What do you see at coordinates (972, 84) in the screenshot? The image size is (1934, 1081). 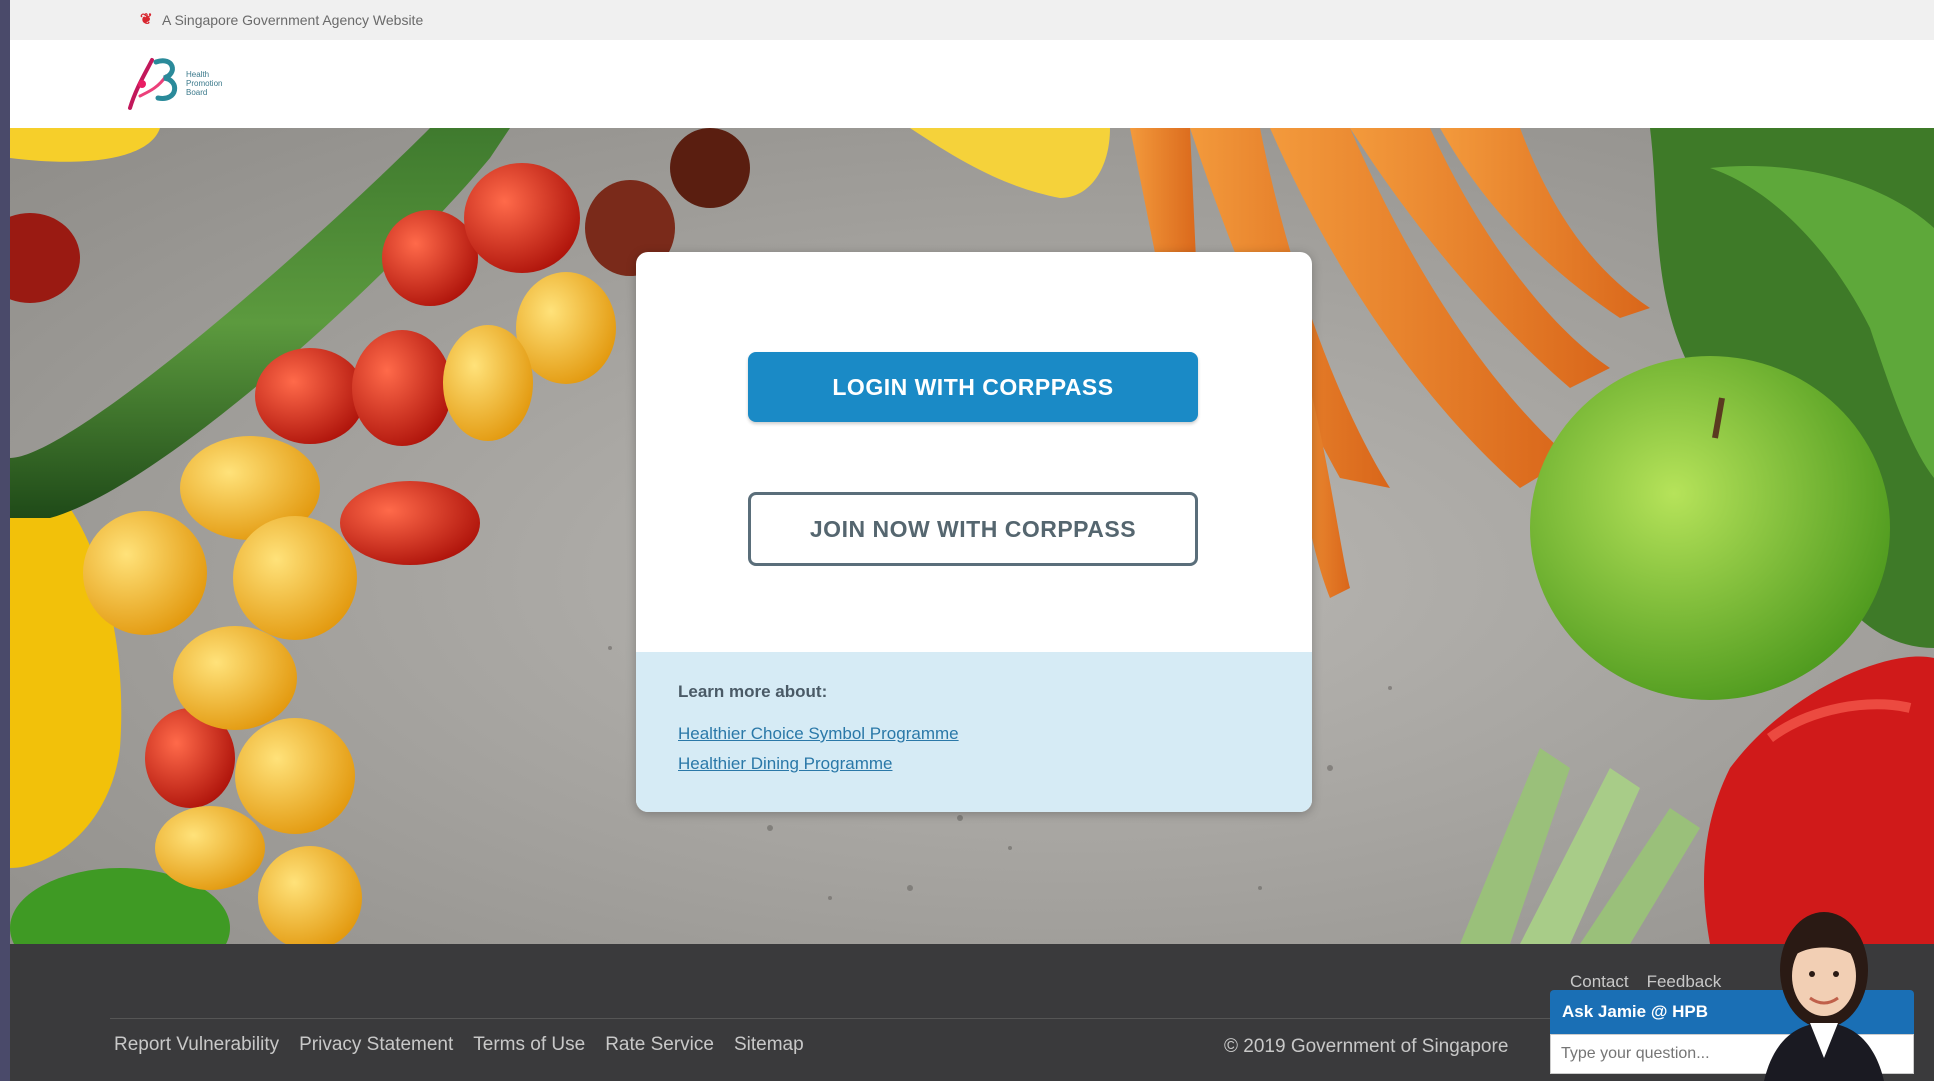 I see `site-header: Health Promotion Board` at bounding box center [972, 84].